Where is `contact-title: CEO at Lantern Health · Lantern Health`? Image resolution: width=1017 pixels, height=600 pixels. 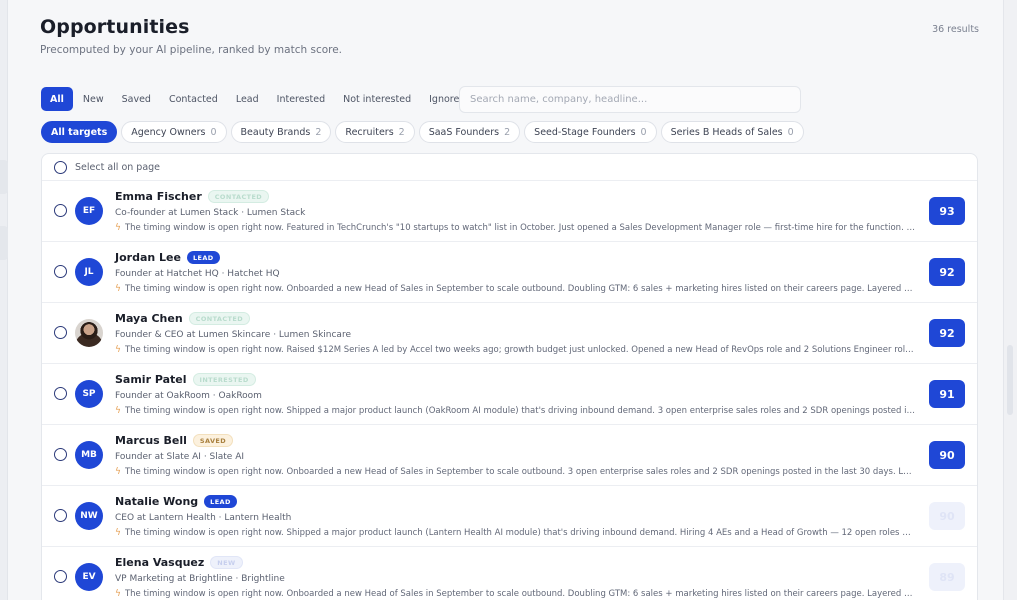 contact-title: CEO at Lantern Health · Lantern Health is located at coordinates (203, 518).